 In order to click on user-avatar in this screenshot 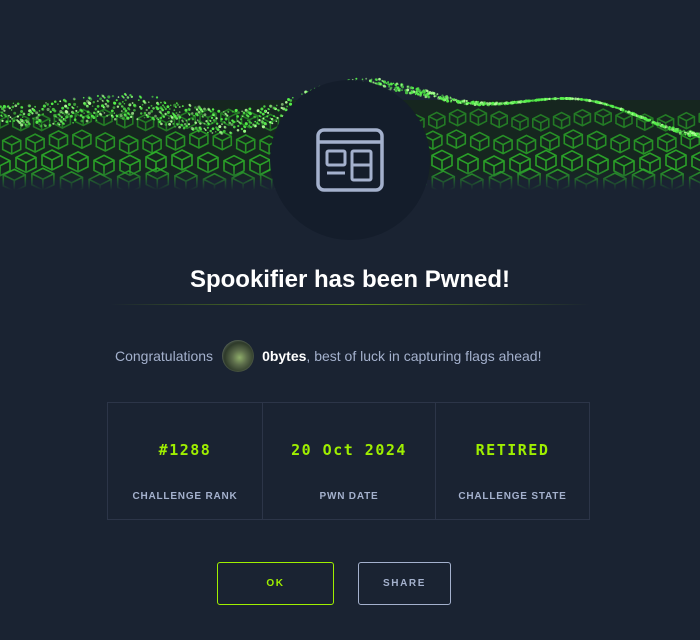, I will do `click(238, 356)`.